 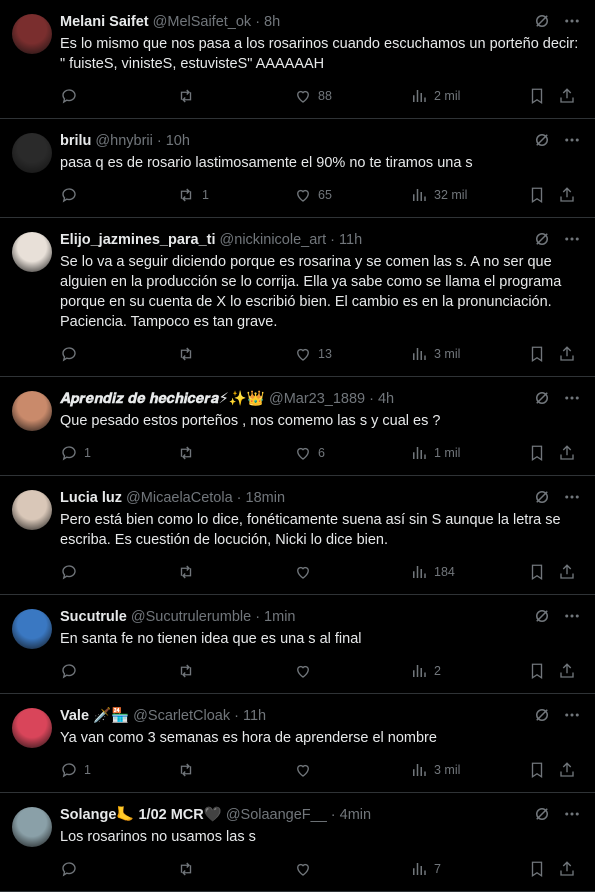 What do you see at coordinates (267, 22) in the screenshot?
I see `timestamp: · 8h` at bounding box center [267, 22].